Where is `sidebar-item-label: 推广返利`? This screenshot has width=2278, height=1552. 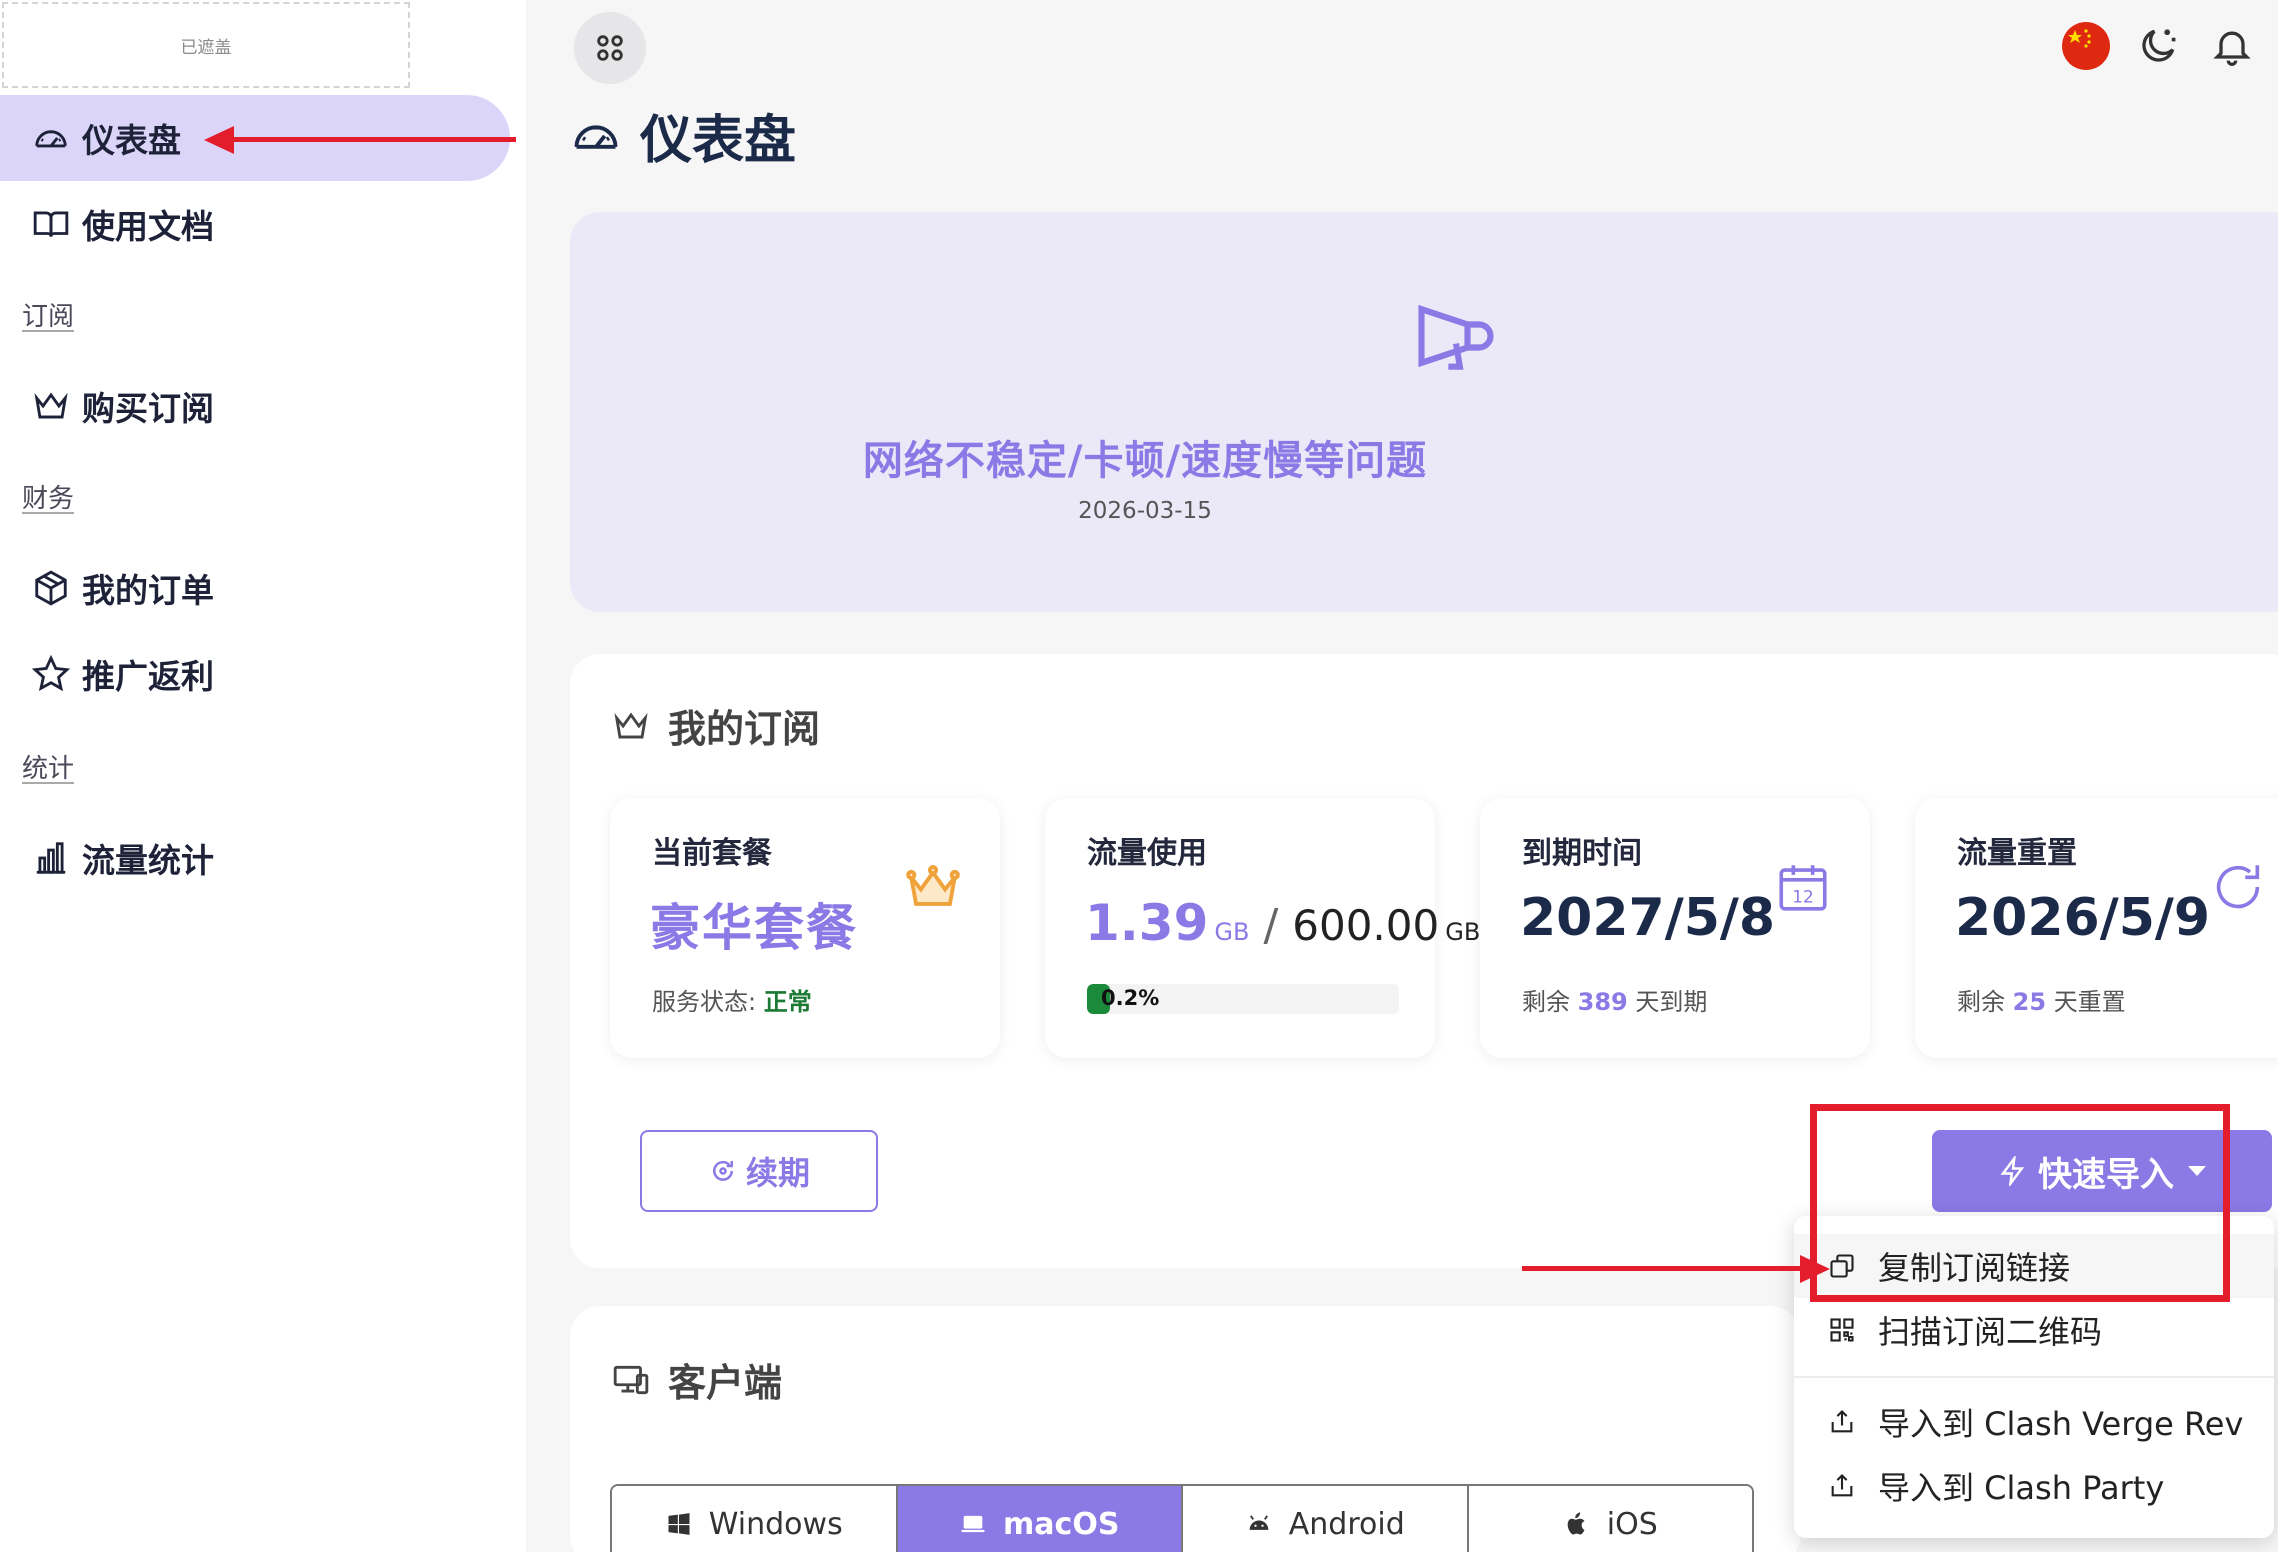
sidebar-item-label: 推广返利 is located at coordinates (148, 676).